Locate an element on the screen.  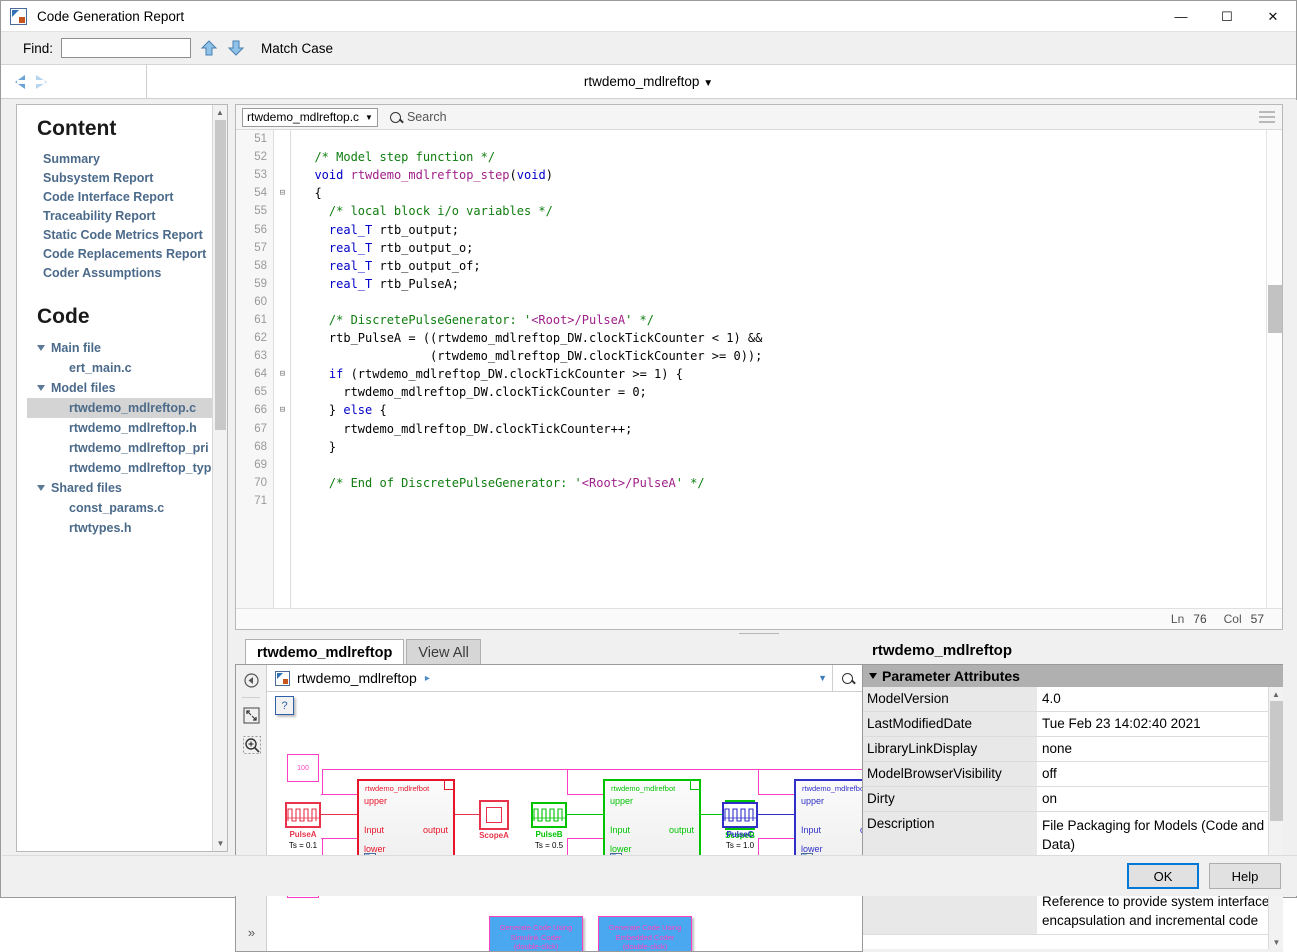
splitter-grip is located at coordinates (759, 633).